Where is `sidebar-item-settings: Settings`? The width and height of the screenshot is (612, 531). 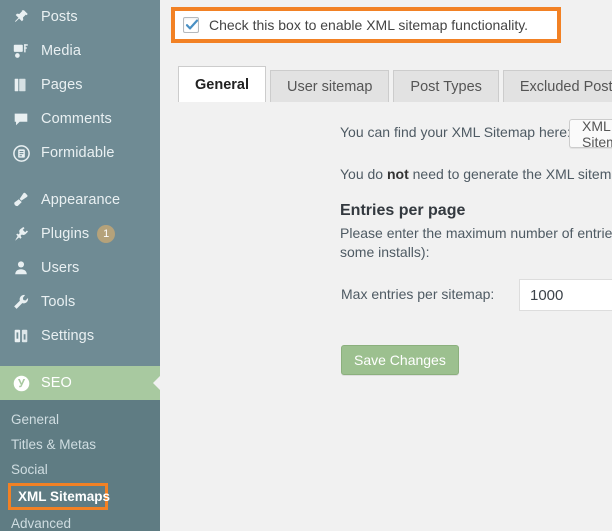 sidebar-item-settings: Settings is located at coordinates (80, 336).